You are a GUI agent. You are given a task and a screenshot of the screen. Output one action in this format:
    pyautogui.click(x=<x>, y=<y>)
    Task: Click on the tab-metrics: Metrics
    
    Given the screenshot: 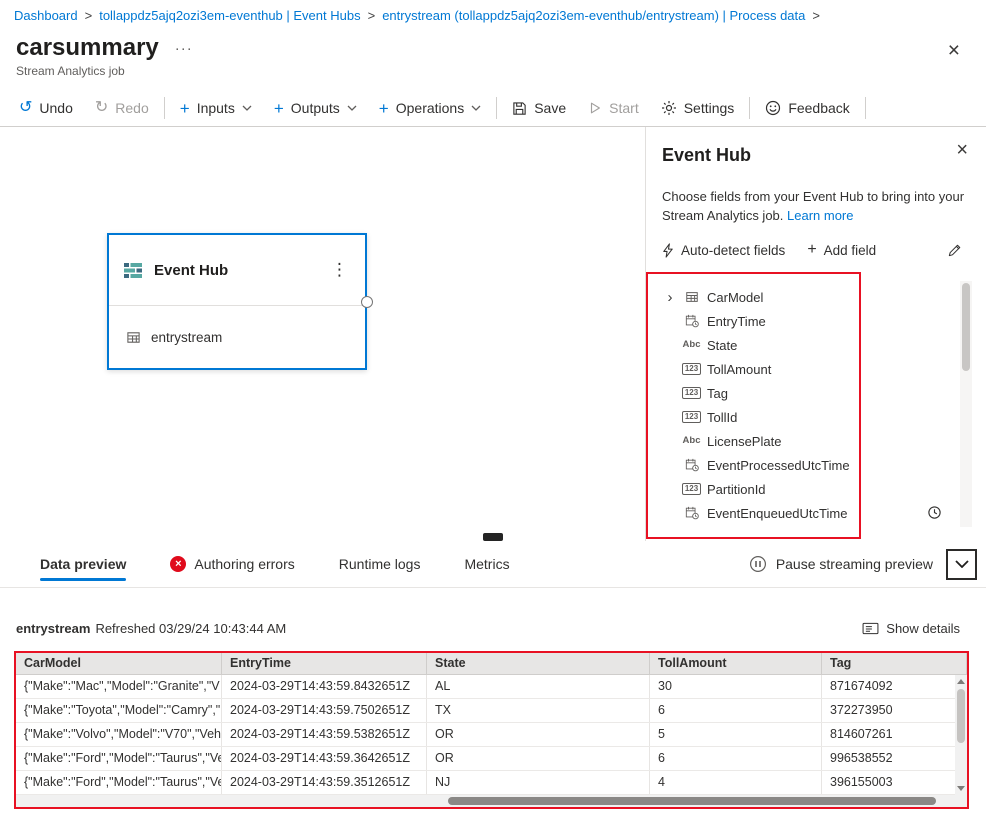 What is the action you would take?
    pyautogui.click(x=486, y=564)
    